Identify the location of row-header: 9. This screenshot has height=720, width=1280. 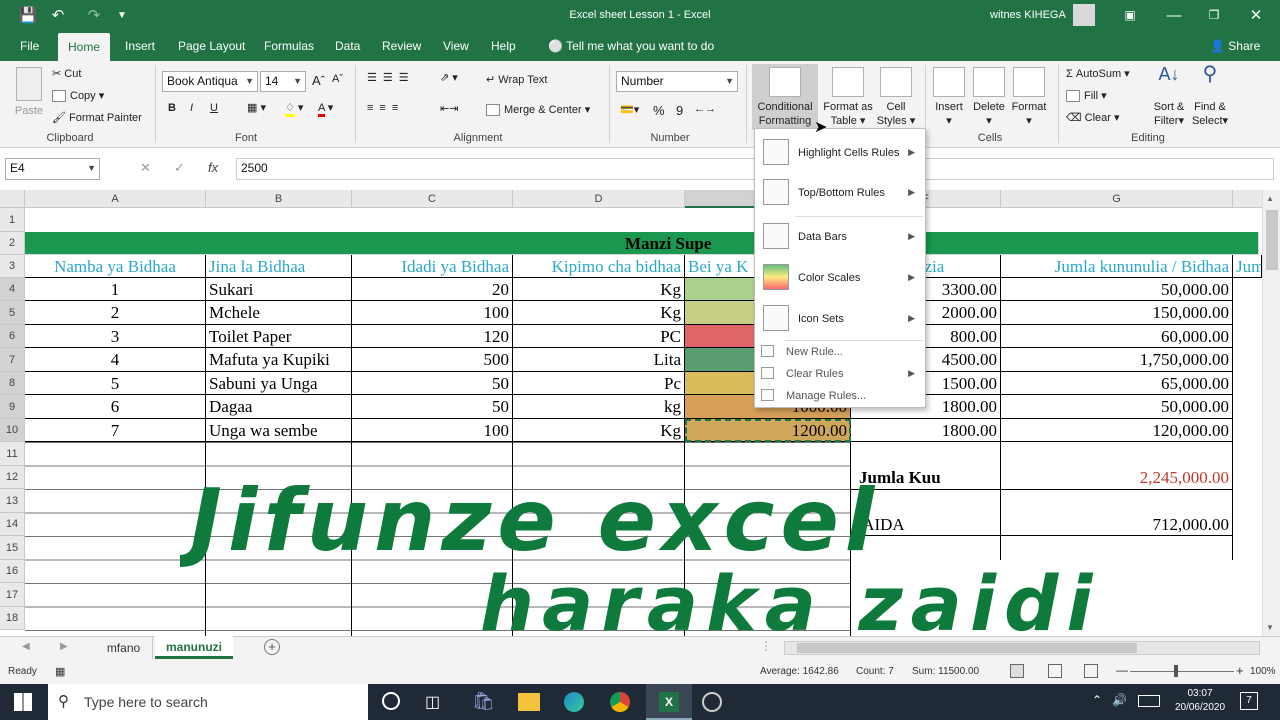
(12, 407).